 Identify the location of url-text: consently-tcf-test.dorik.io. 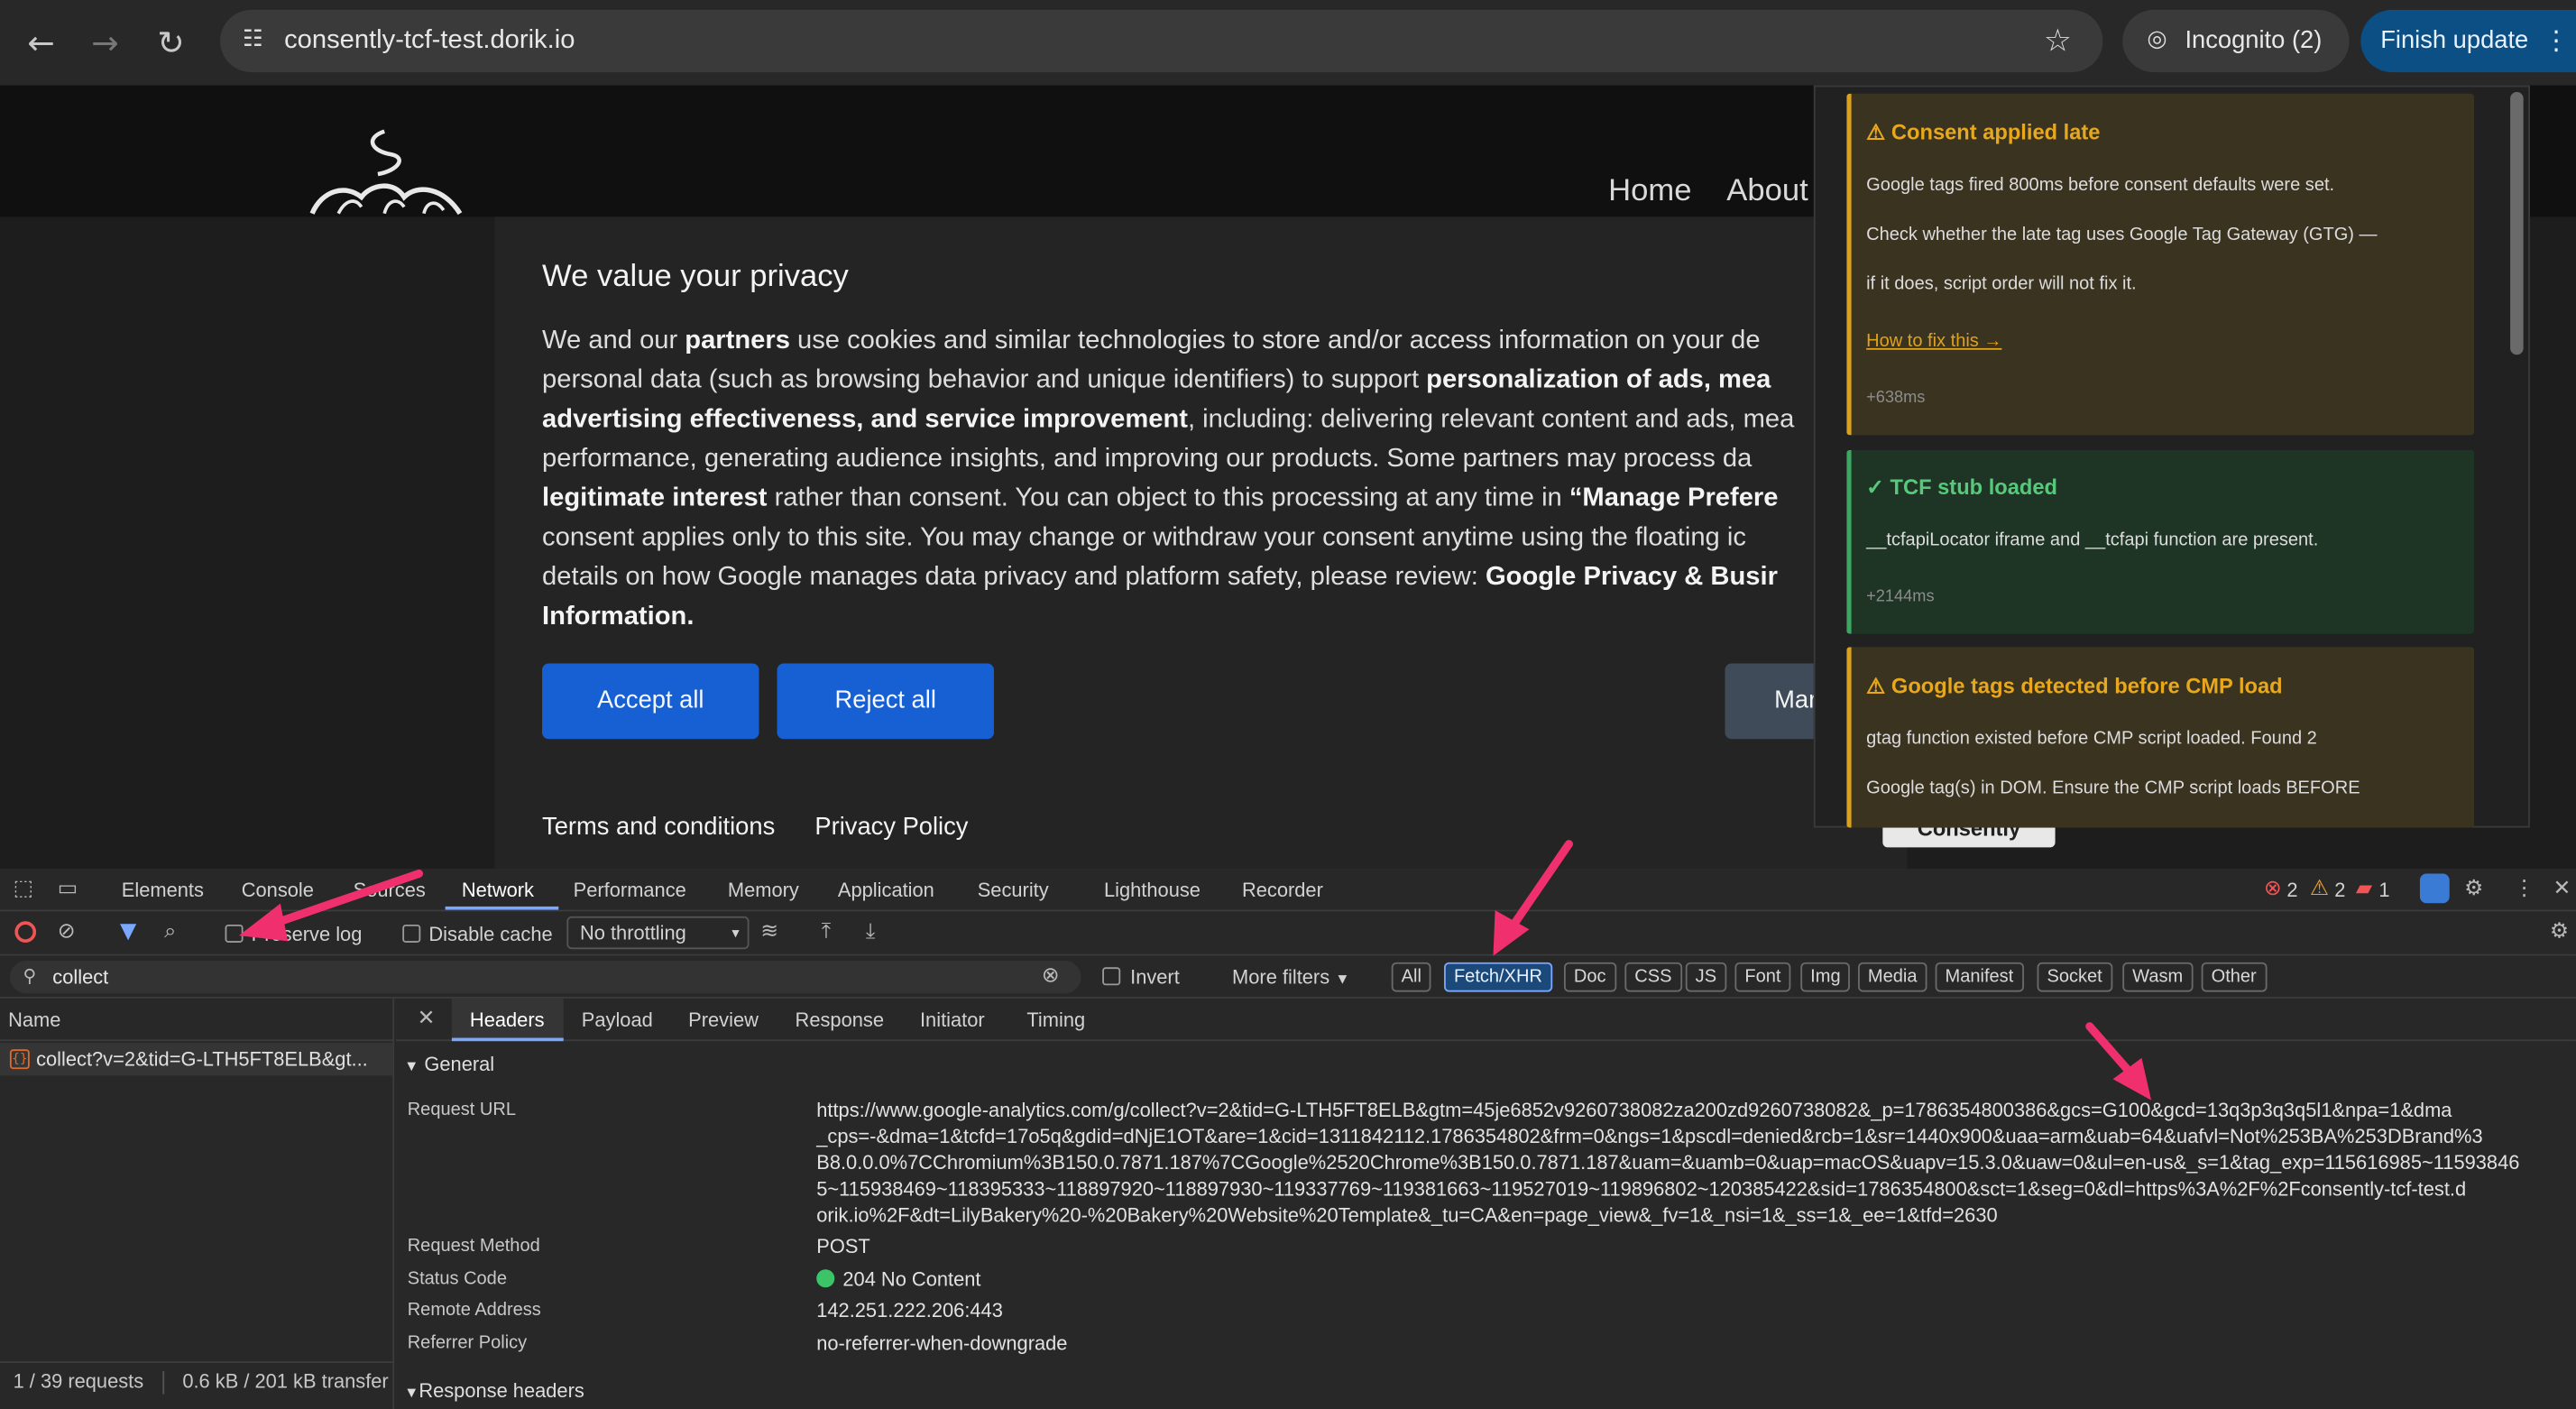
(430, 41).